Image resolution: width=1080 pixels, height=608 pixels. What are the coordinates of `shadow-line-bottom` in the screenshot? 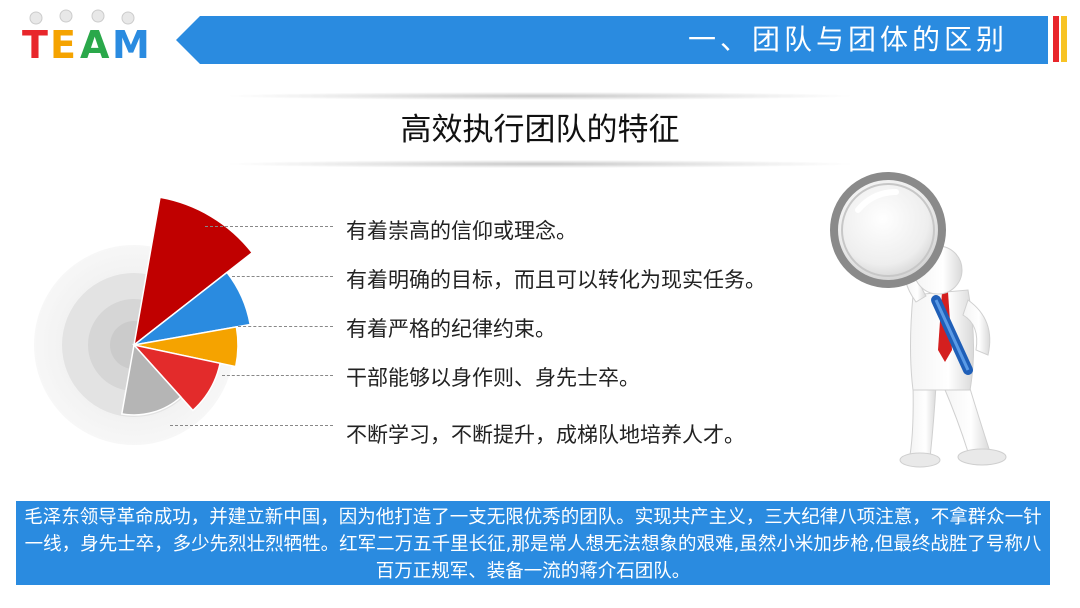 It's located at (540, 164).